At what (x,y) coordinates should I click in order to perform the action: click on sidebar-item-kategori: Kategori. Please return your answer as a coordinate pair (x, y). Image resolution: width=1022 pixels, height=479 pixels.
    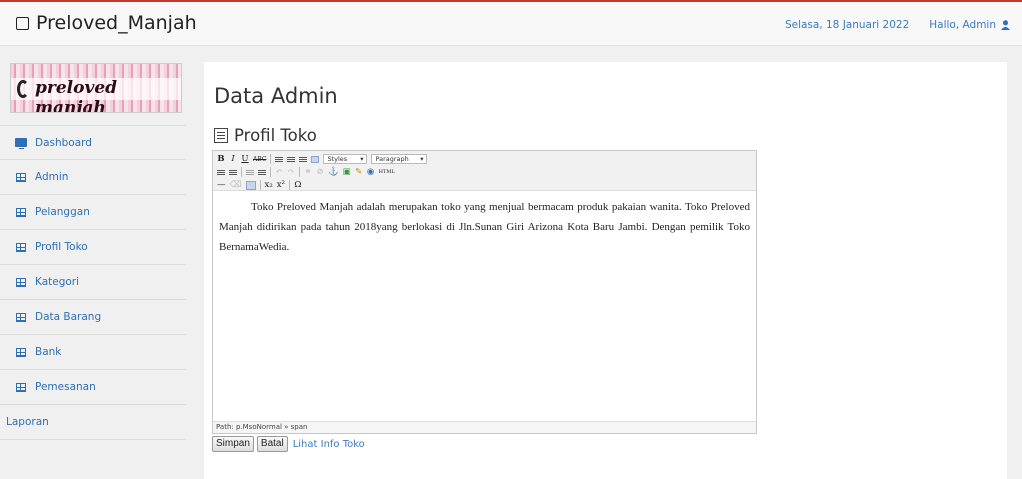
    Looking at the image, I should click on (93, 282).